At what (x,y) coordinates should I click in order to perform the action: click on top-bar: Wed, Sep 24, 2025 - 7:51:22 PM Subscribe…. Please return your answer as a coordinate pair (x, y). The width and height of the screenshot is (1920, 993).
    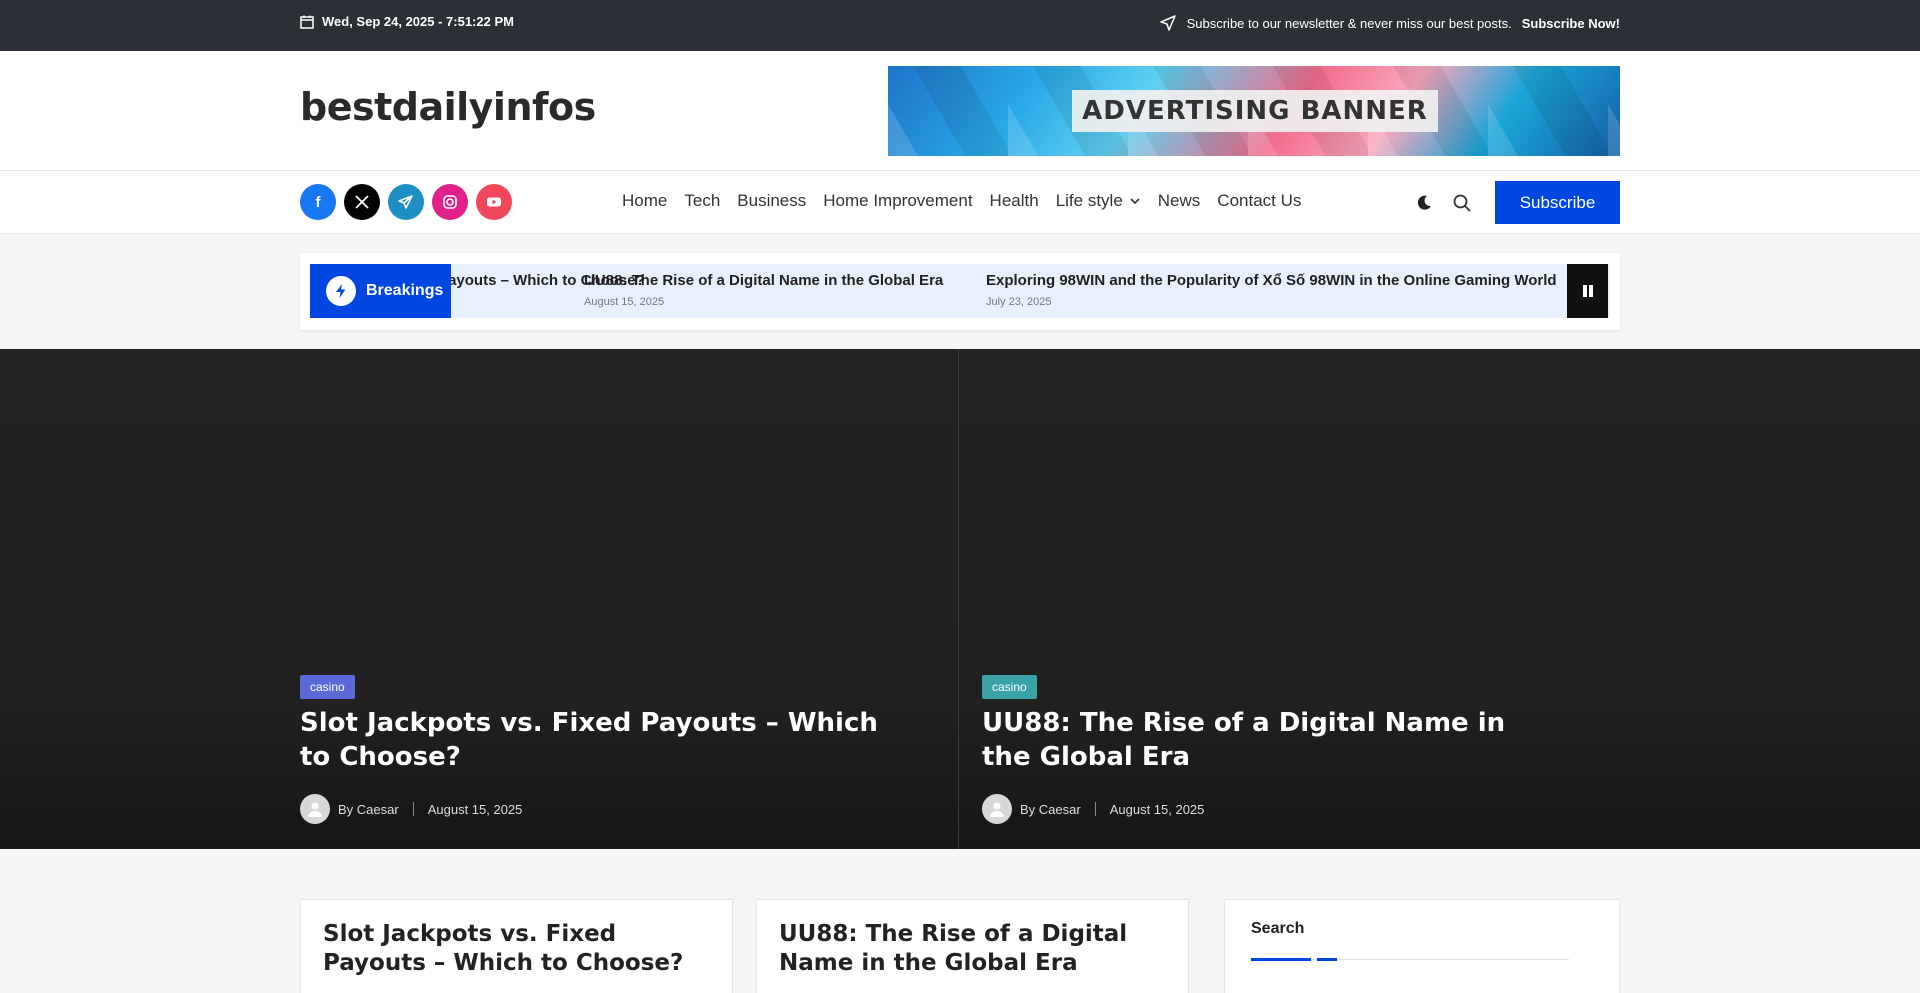
    Looking at the image, I should click on (960, 25).